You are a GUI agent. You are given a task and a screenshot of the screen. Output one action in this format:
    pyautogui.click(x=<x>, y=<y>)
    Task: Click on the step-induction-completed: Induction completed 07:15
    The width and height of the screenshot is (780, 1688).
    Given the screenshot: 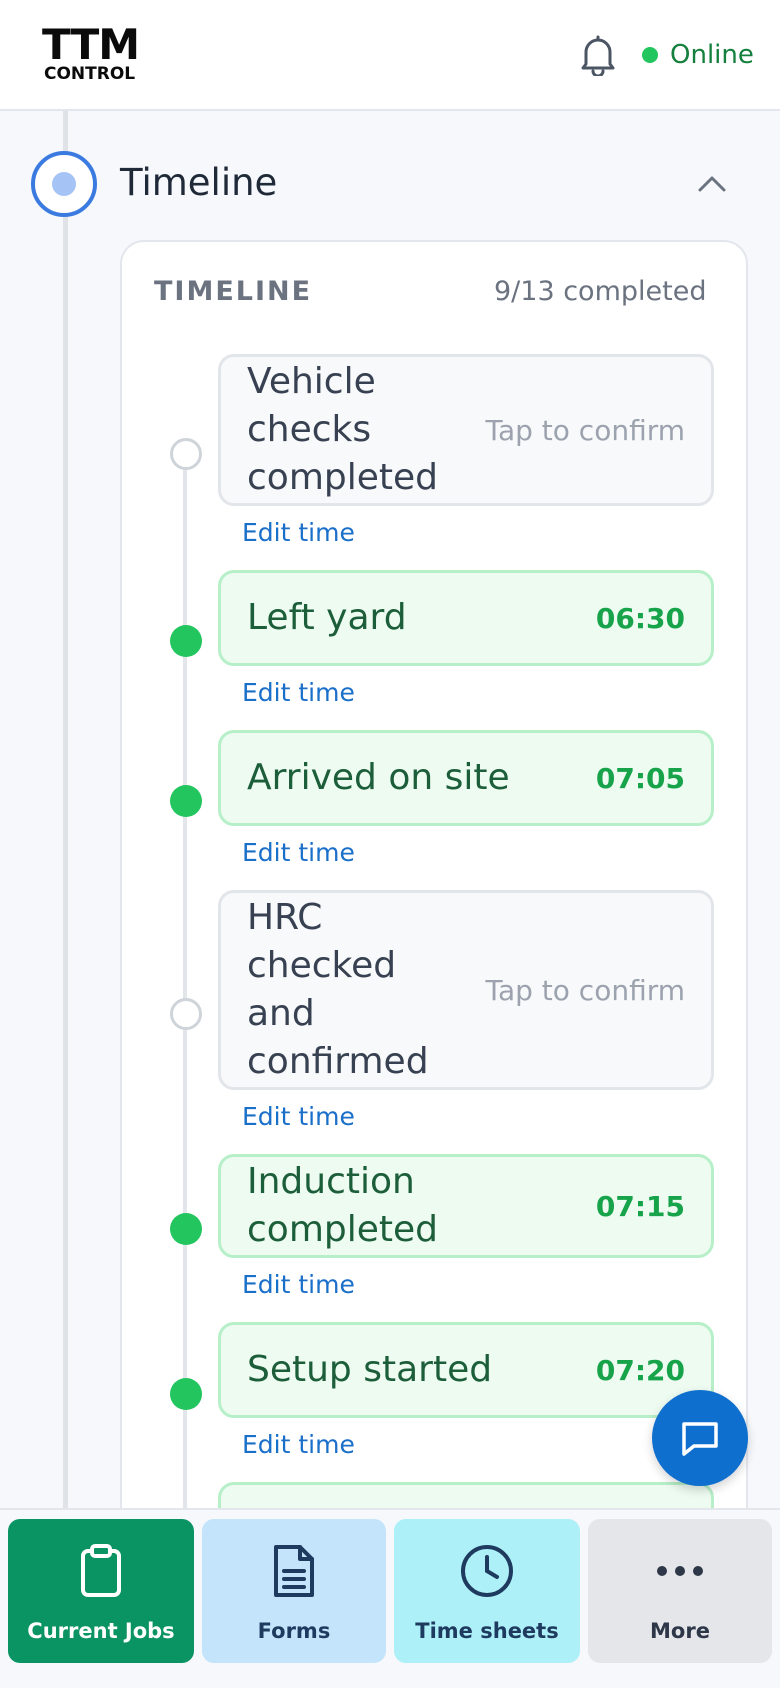 What is the action you would take?
    pyautogui.click(x=466, y=1206)
    